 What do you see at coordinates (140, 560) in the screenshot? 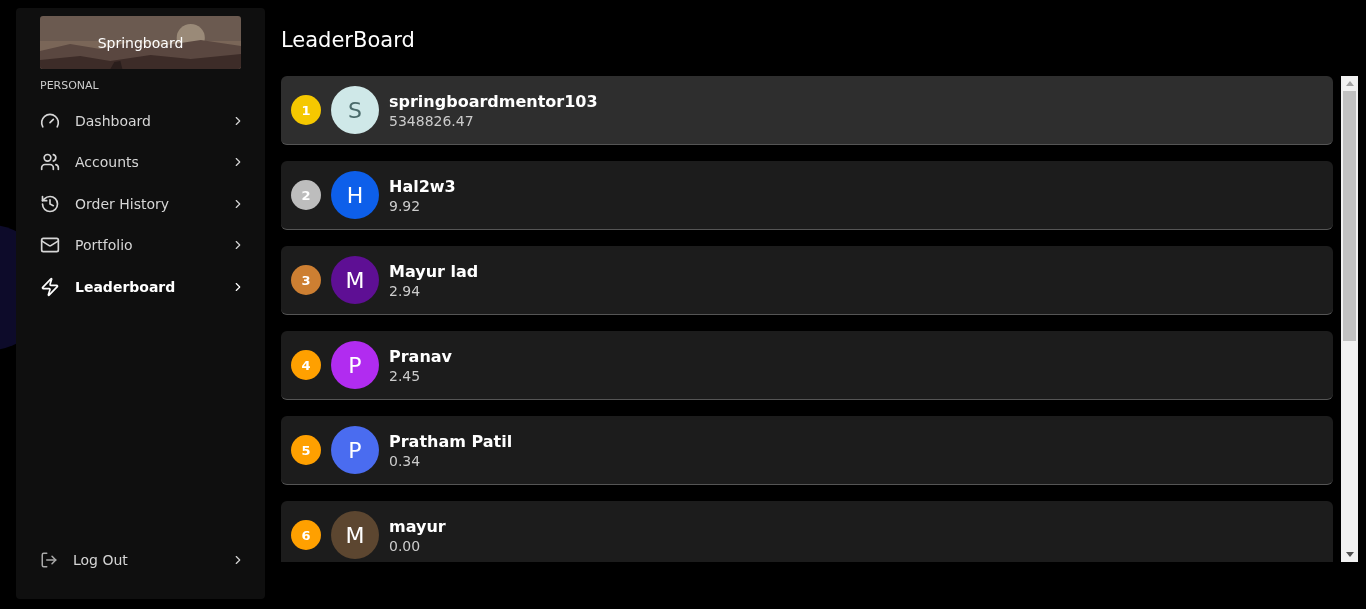
I see `logout-item: Log Out` at bounding box center [140, 560].